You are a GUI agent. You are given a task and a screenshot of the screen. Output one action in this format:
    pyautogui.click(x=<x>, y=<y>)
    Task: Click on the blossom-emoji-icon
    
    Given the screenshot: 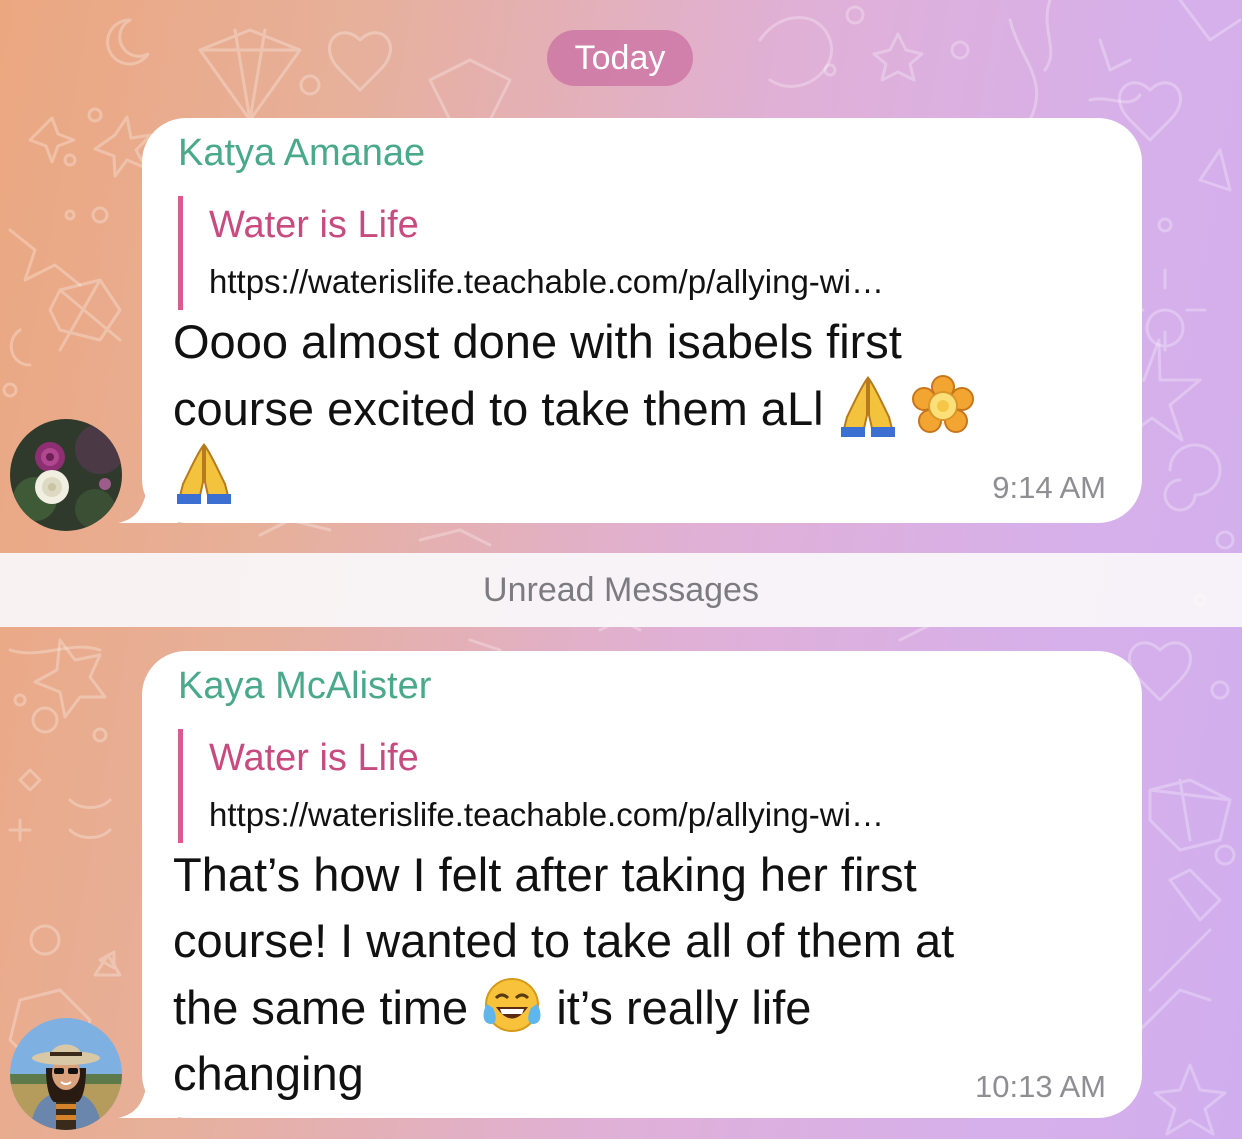 What is the action you would take?
    pyautogui.click(x=942, y=404)
    